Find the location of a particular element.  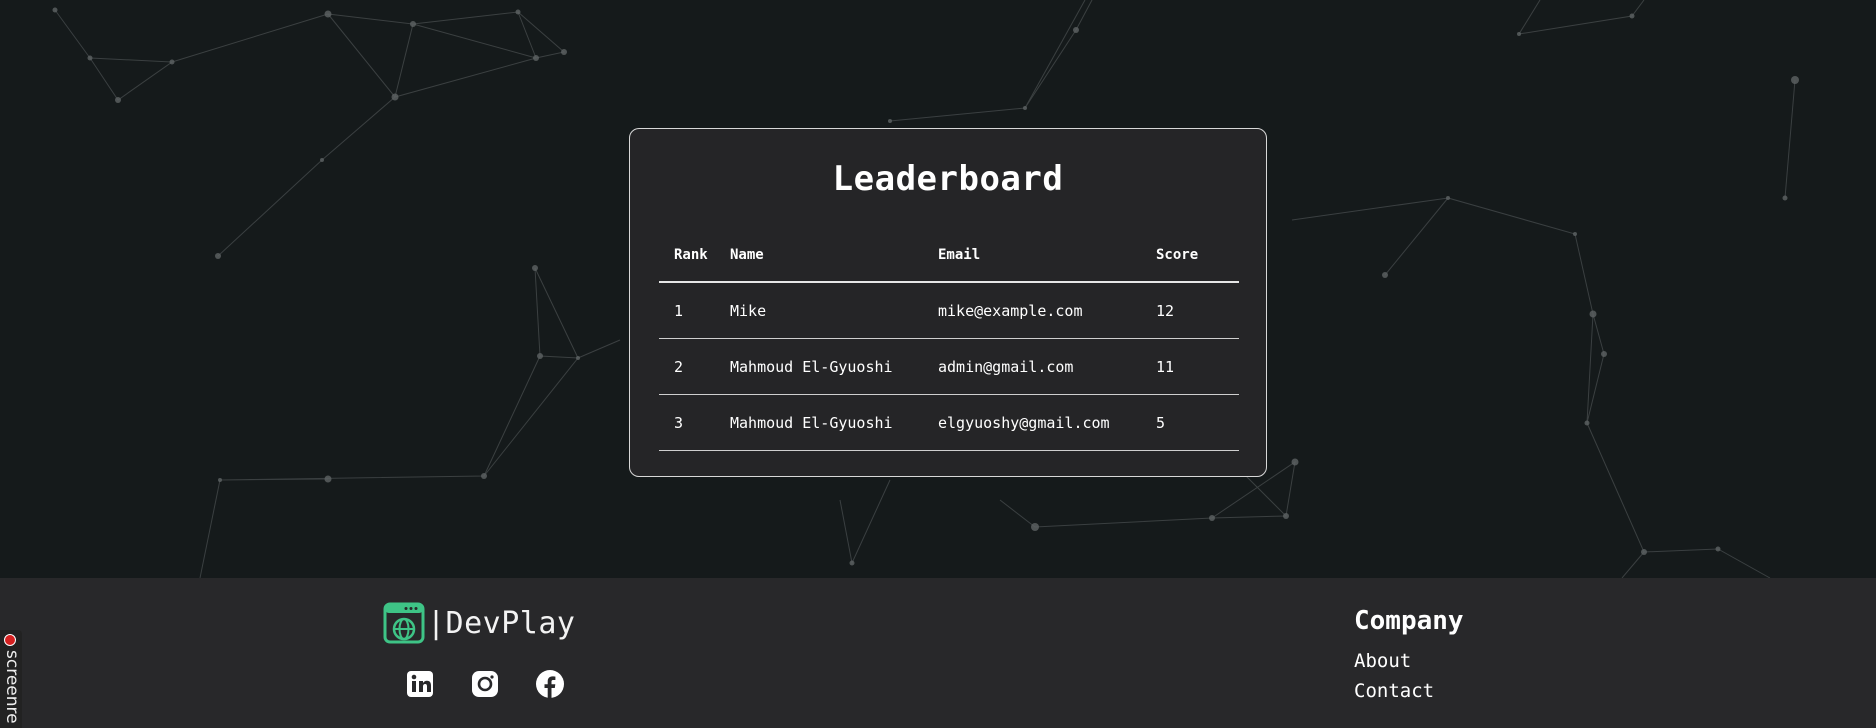

recorder-label: screenre is located at coordinates (12, 687).